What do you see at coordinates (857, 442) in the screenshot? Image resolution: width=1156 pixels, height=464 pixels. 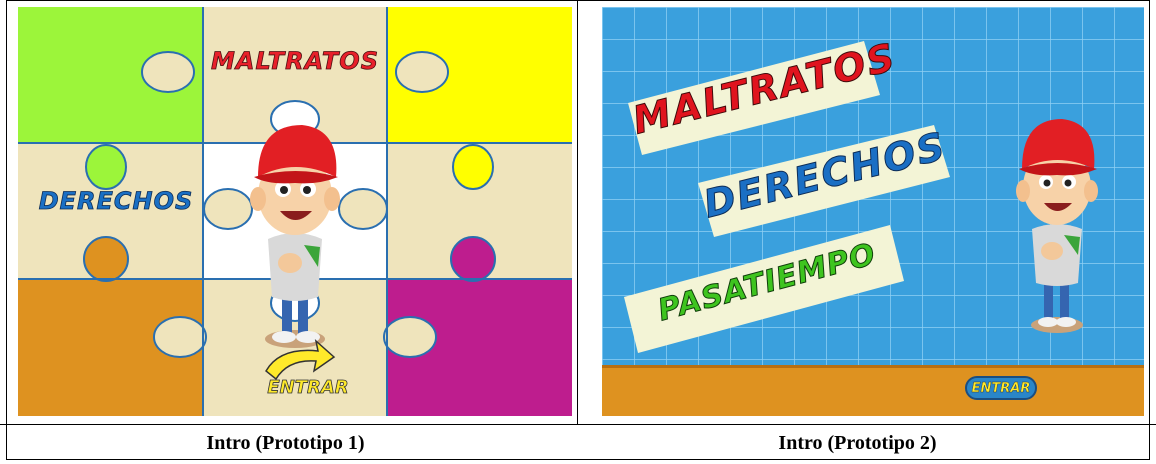 I see `caption-prototype-2: Intro (Prototipo 2)` at bounding box center [857, 442].